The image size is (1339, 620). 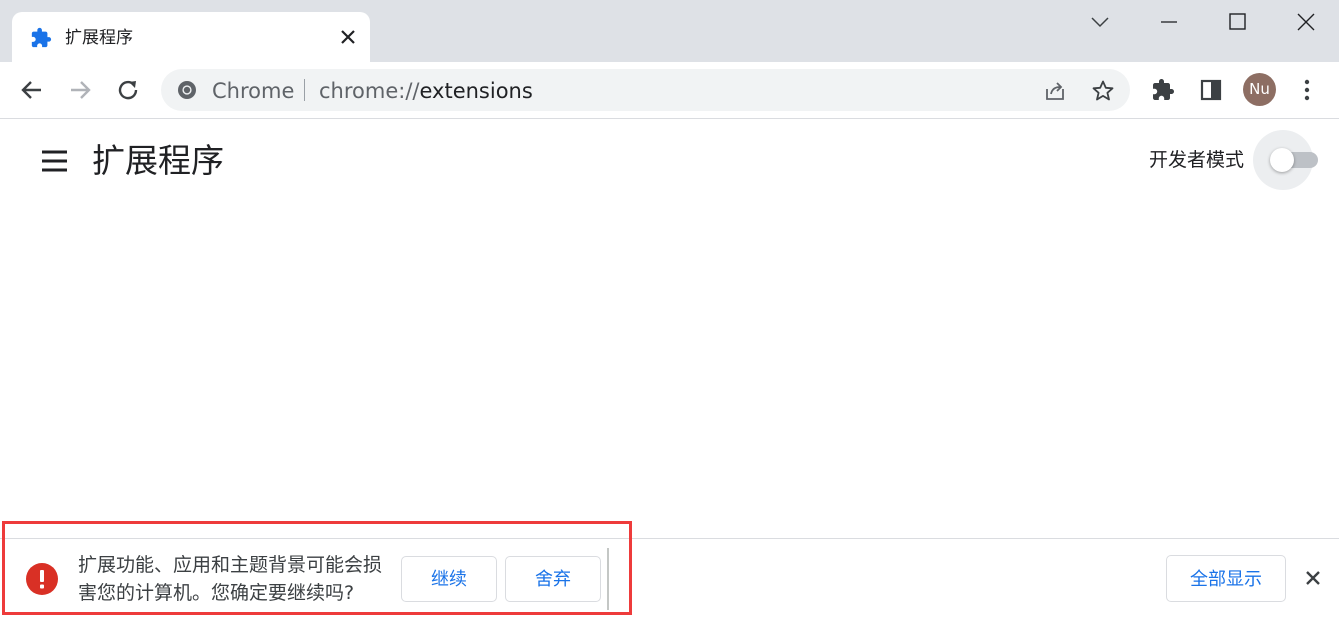 I want to click on back-icon, so click(x=32, y=90).